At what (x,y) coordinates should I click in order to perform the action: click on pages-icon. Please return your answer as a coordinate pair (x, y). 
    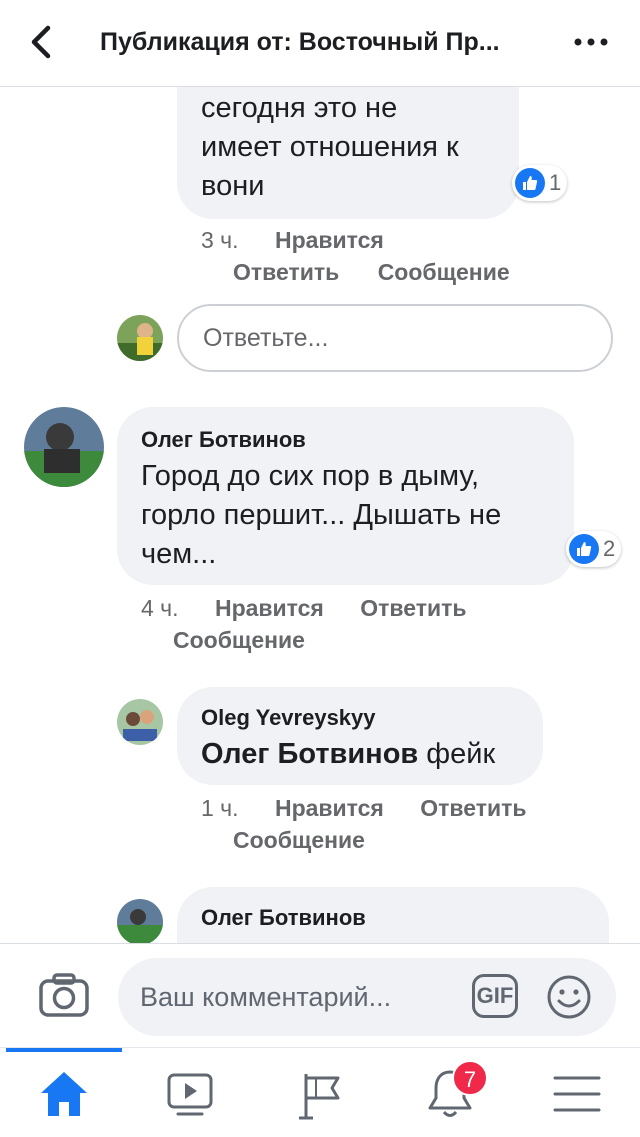
    Looking at the image, I should click on (319, 1097).